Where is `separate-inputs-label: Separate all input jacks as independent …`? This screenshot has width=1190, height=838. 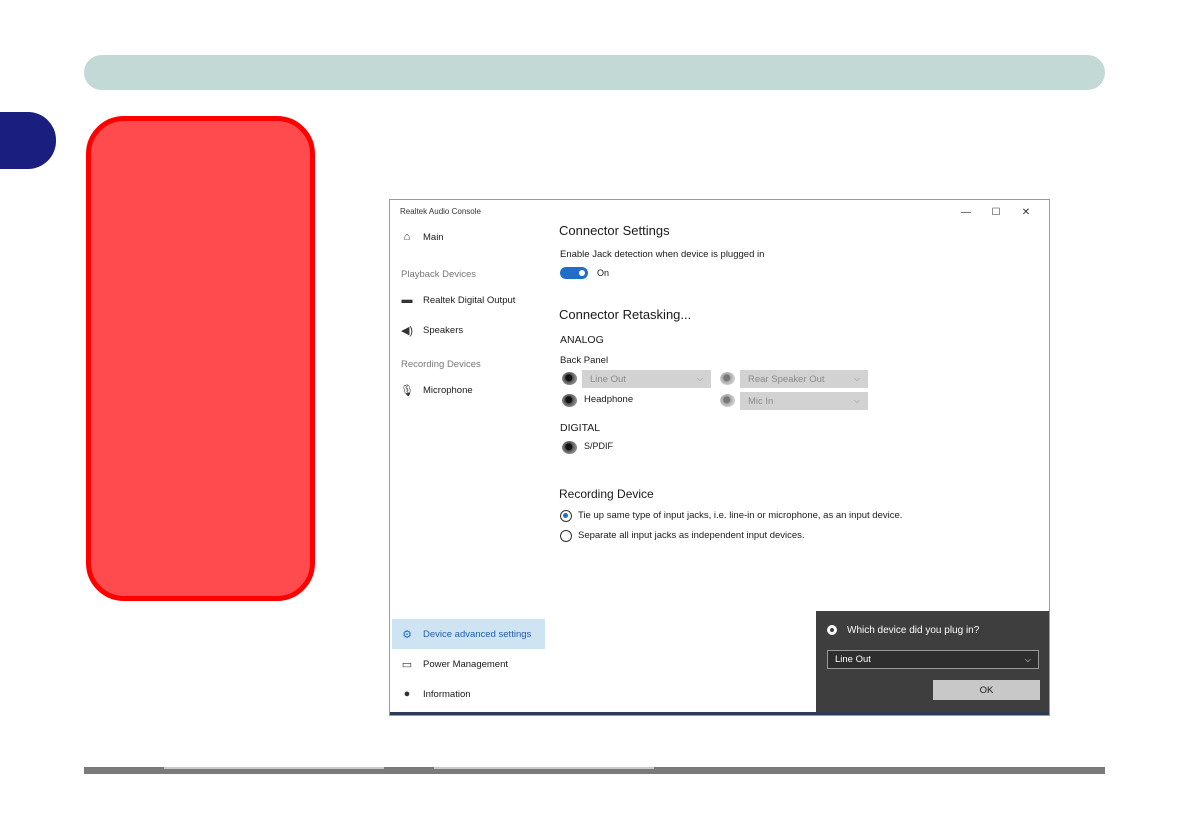 separate-inputs-label: Separate all input jacks as independent … is located at coordinates (691, 535).